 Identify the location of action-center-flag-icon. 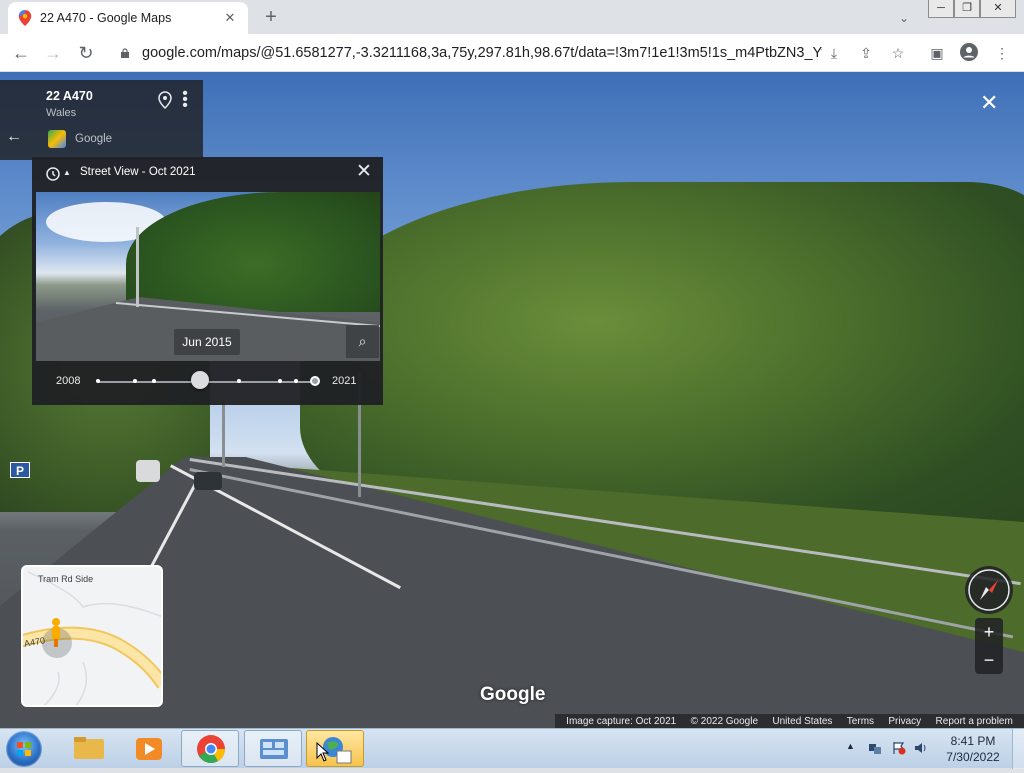
(899, 748).